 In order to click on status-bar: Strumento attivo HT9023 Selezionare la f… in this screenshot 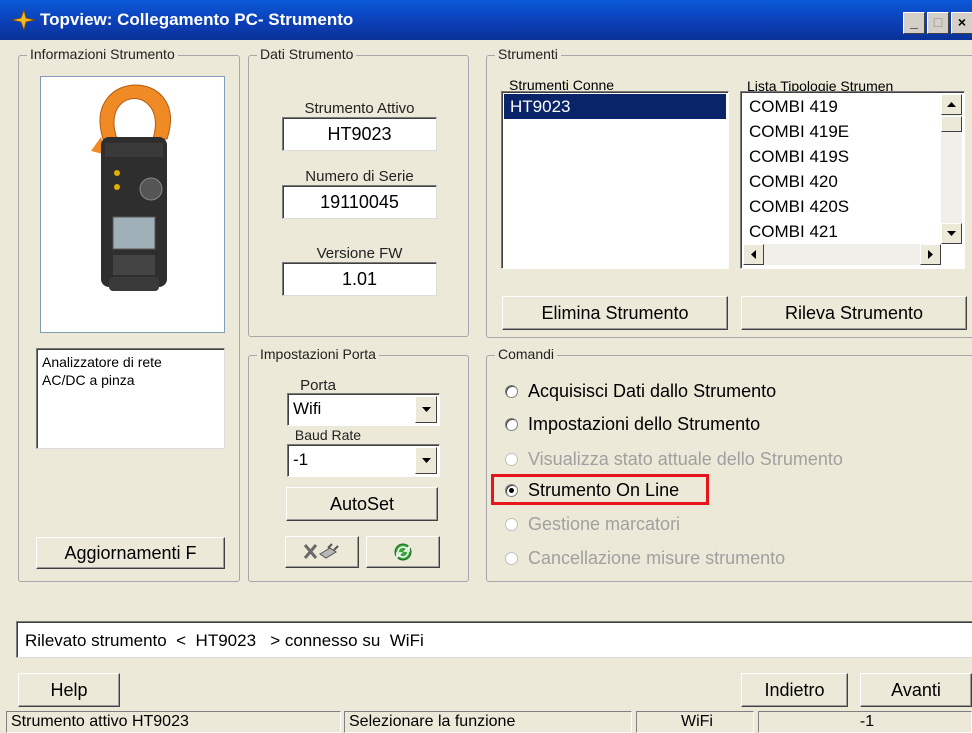, I will do `click(486, 722)`.